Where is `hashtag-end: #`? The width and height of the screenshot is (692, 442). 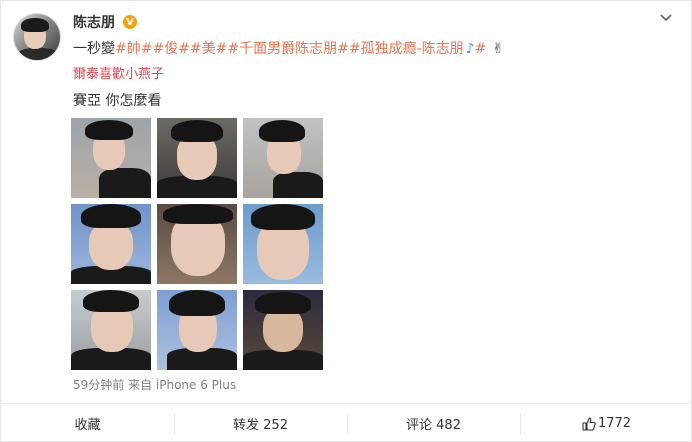
hashtag-end: # is located at coordinates (481, 49).